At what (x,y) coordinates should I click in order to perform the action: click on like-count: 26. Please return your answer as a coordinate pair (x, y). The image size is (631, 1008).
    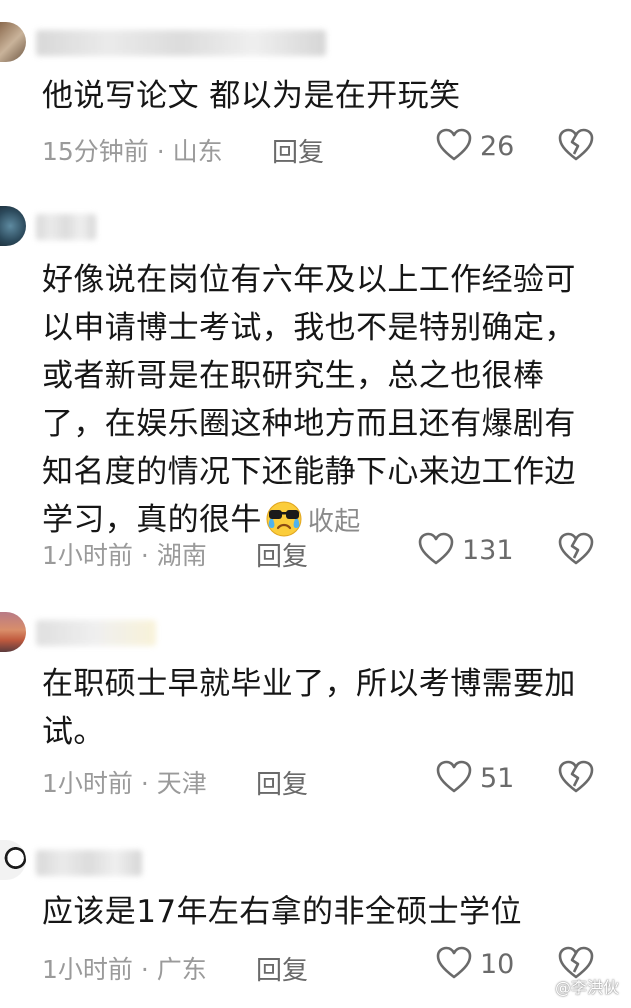
    Looking at the image, I should click on (497, 146).